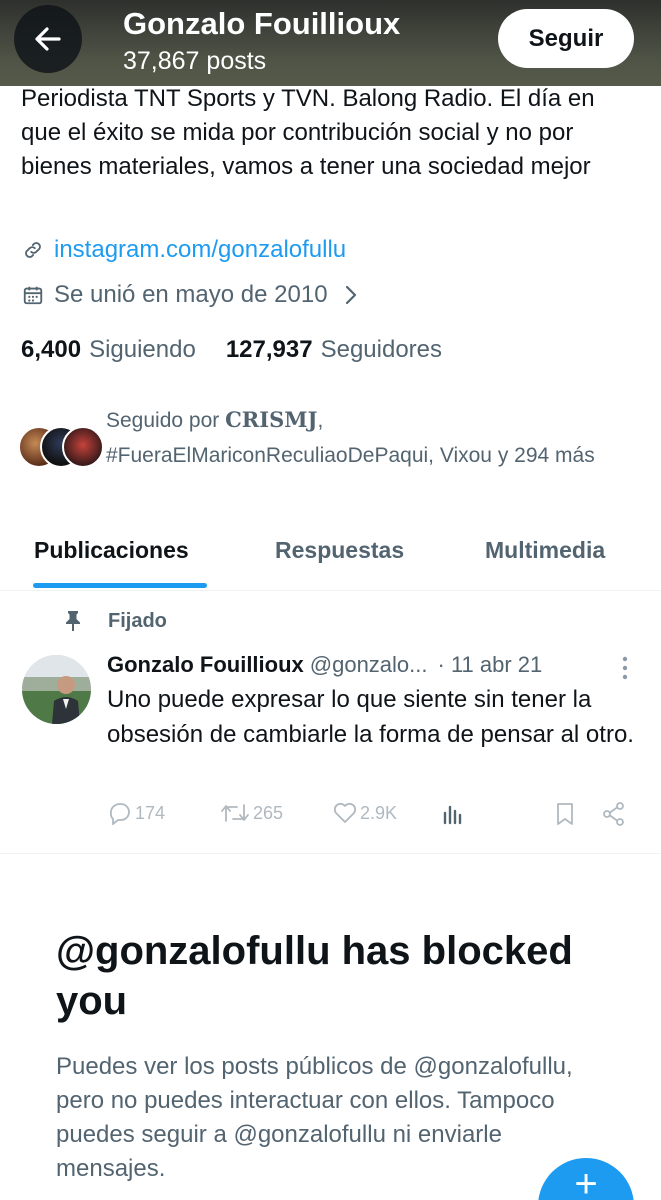  I want to click on share-button, so click(614, 814).